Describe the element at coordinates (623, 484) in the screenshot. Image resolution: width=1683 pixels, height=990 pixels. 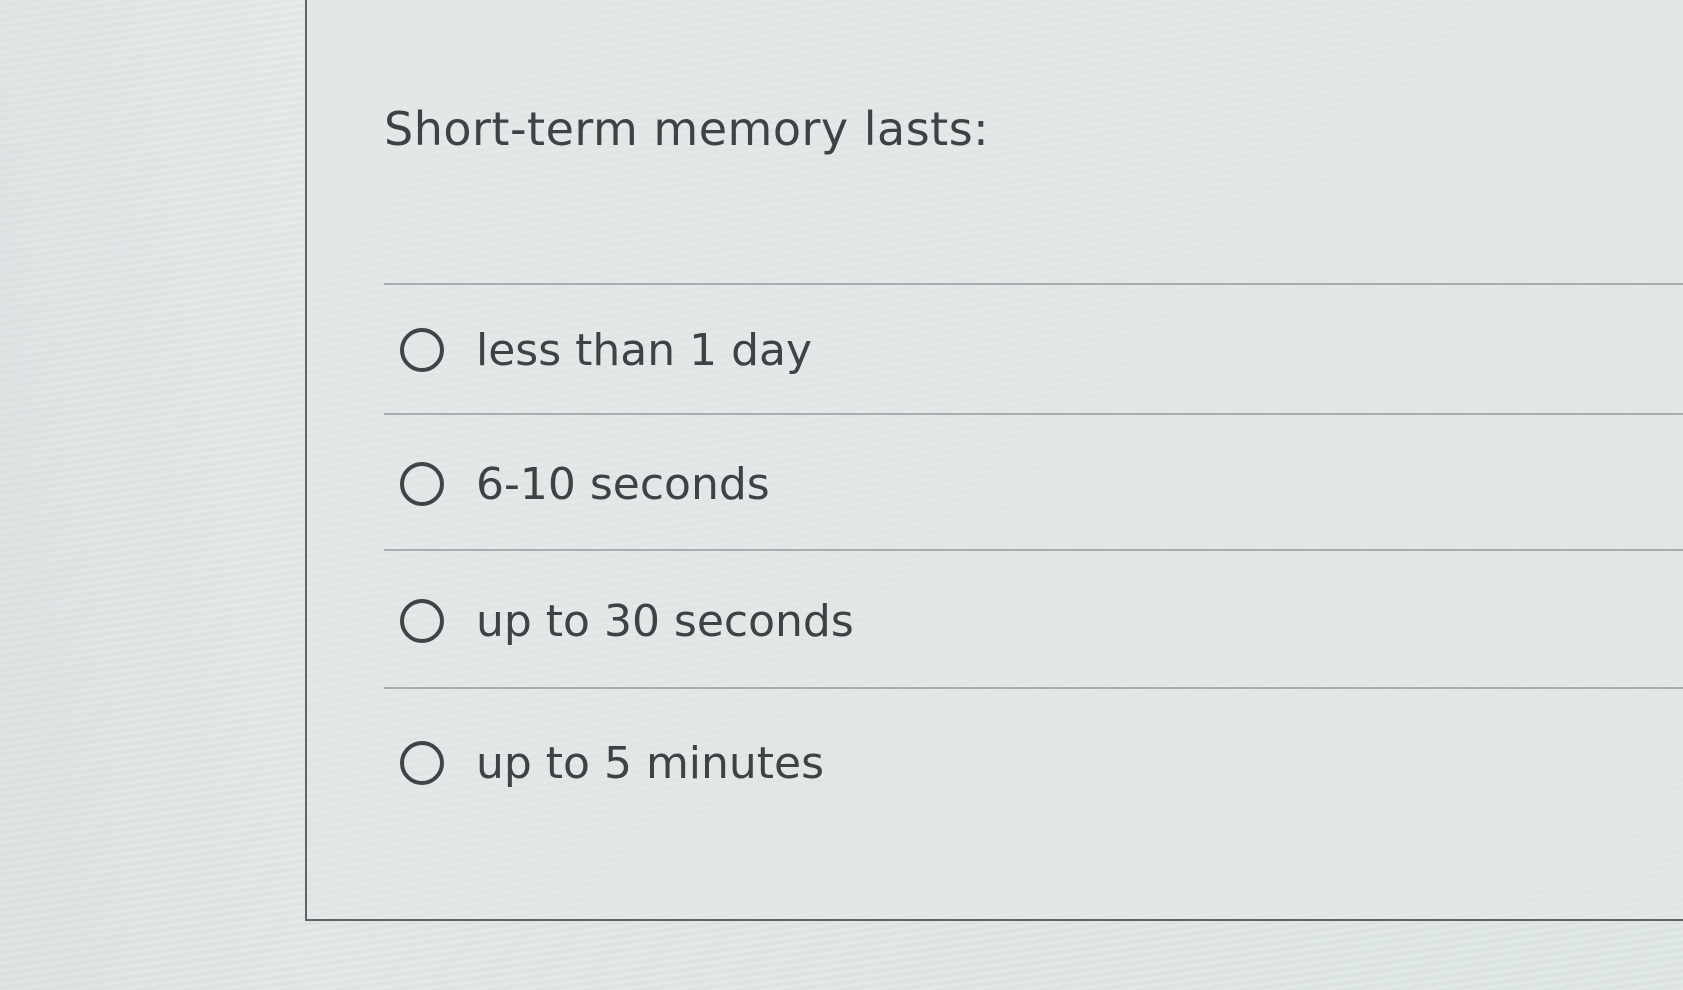
I see `answer-option-label: 6-10 seconds` at that location.